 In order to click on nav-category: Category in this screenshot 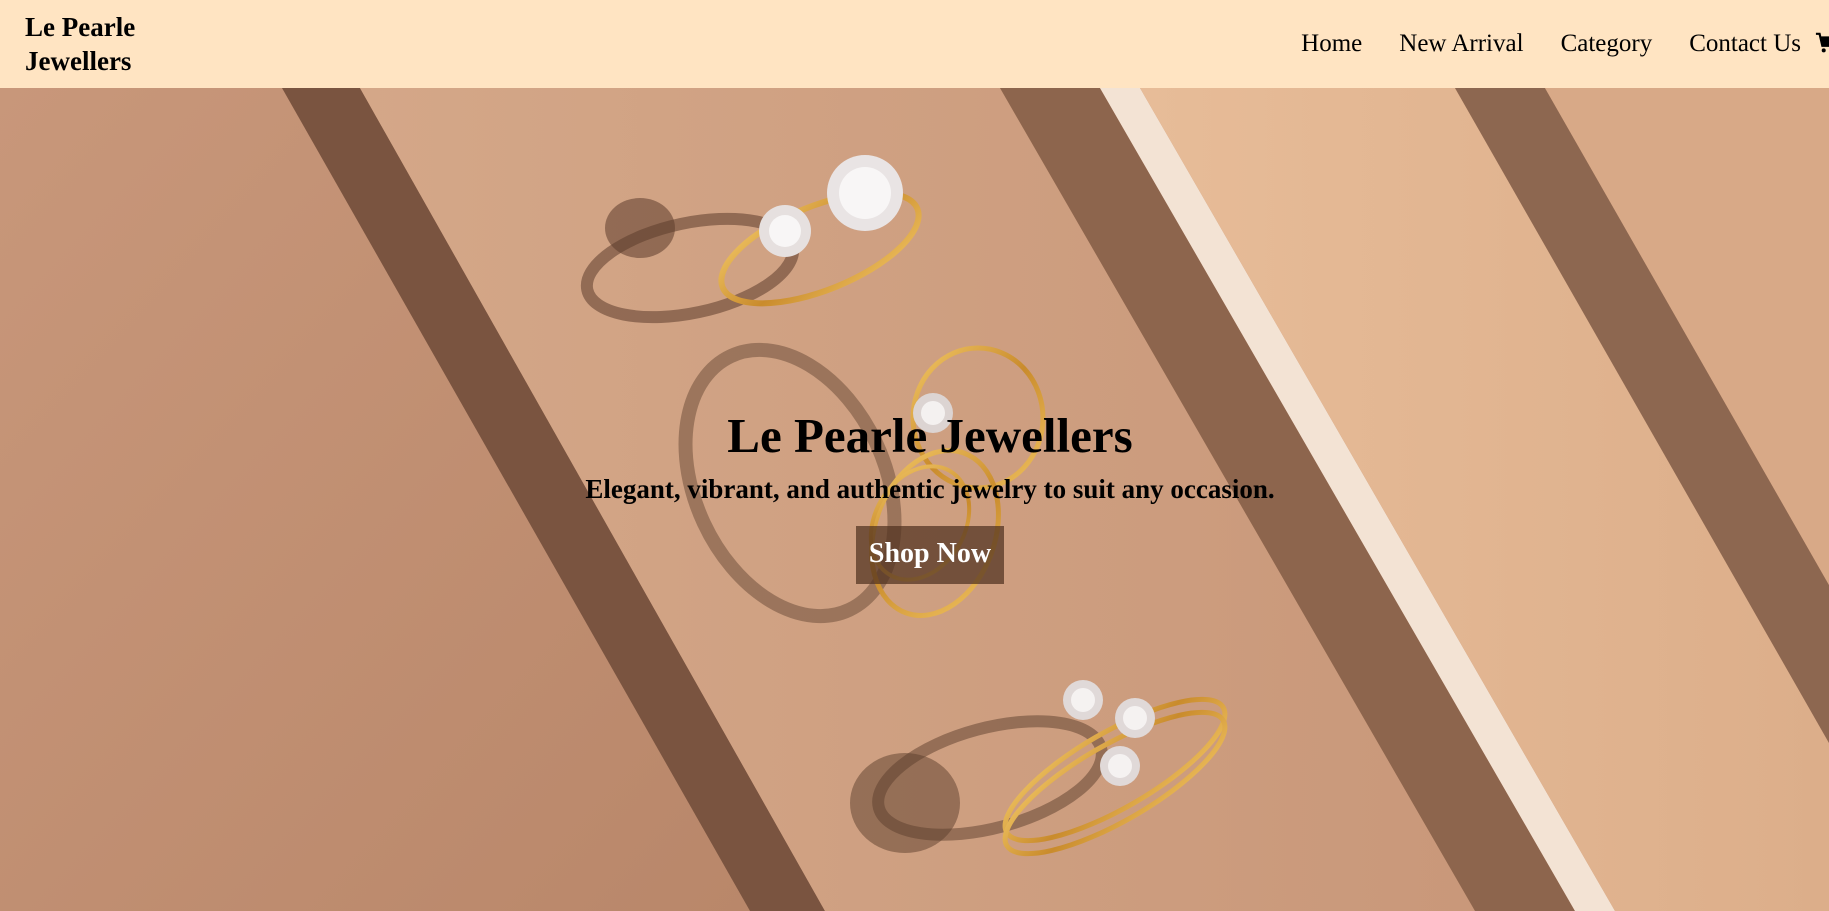, I will do `click(1607, 44)`.